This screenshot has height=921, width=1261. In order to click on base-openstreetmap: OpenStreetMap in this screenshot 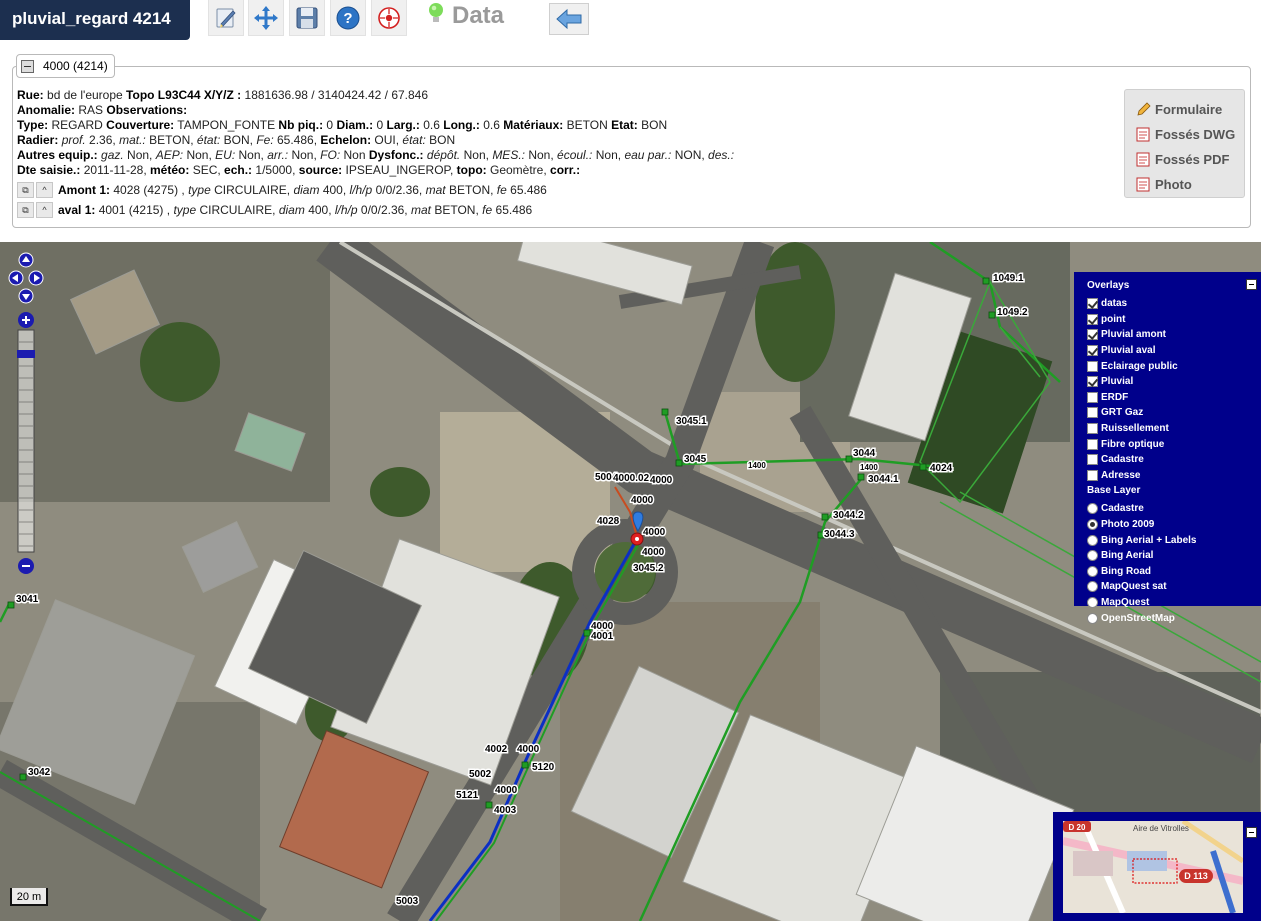, I will do `click(1174, 618)`.